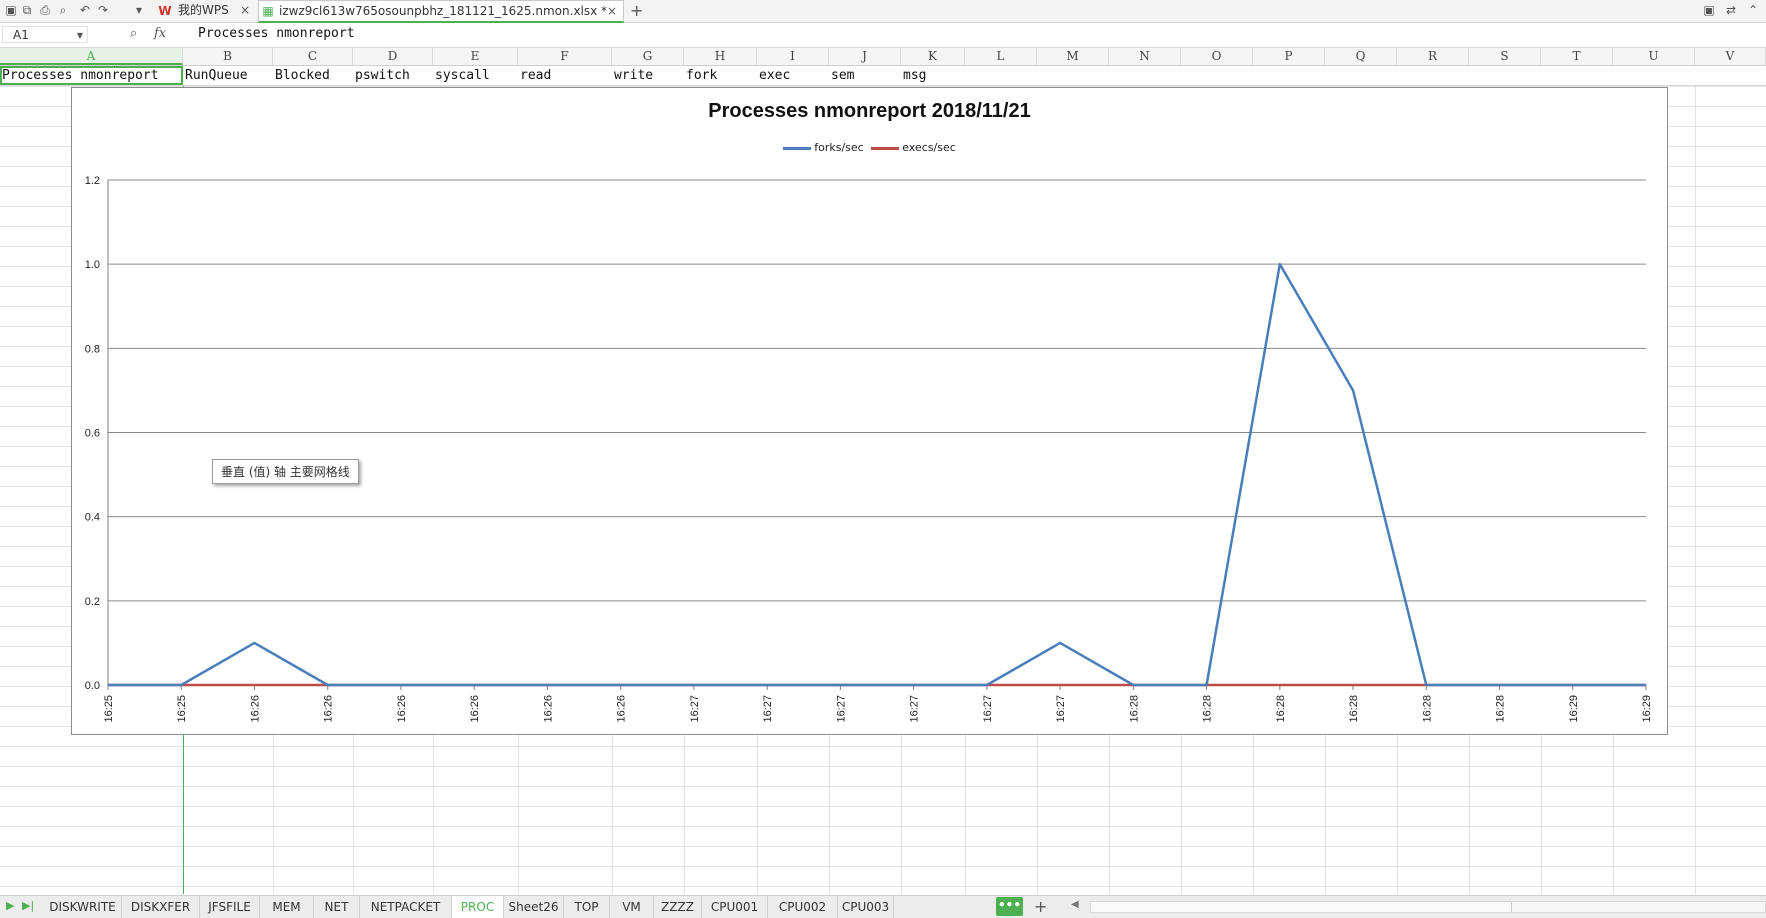  What do you see at coordinates (1075, 904) in the screenshot?
I see `scroll-left-icon: ◀` at bounding box center [1075, 904].